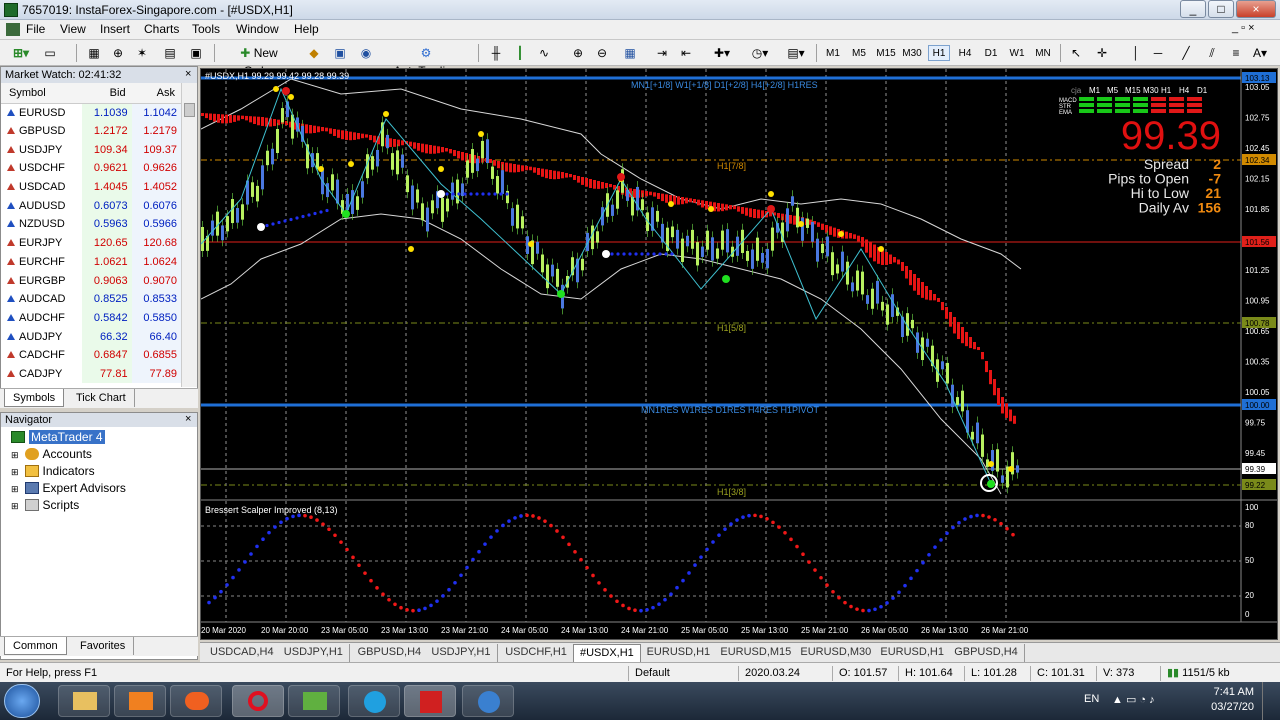 The image size is (1280, 720). Describe the element at coordinates (107, 187) in the screenshot. I see `bid-cell: 1.4045` at that location.